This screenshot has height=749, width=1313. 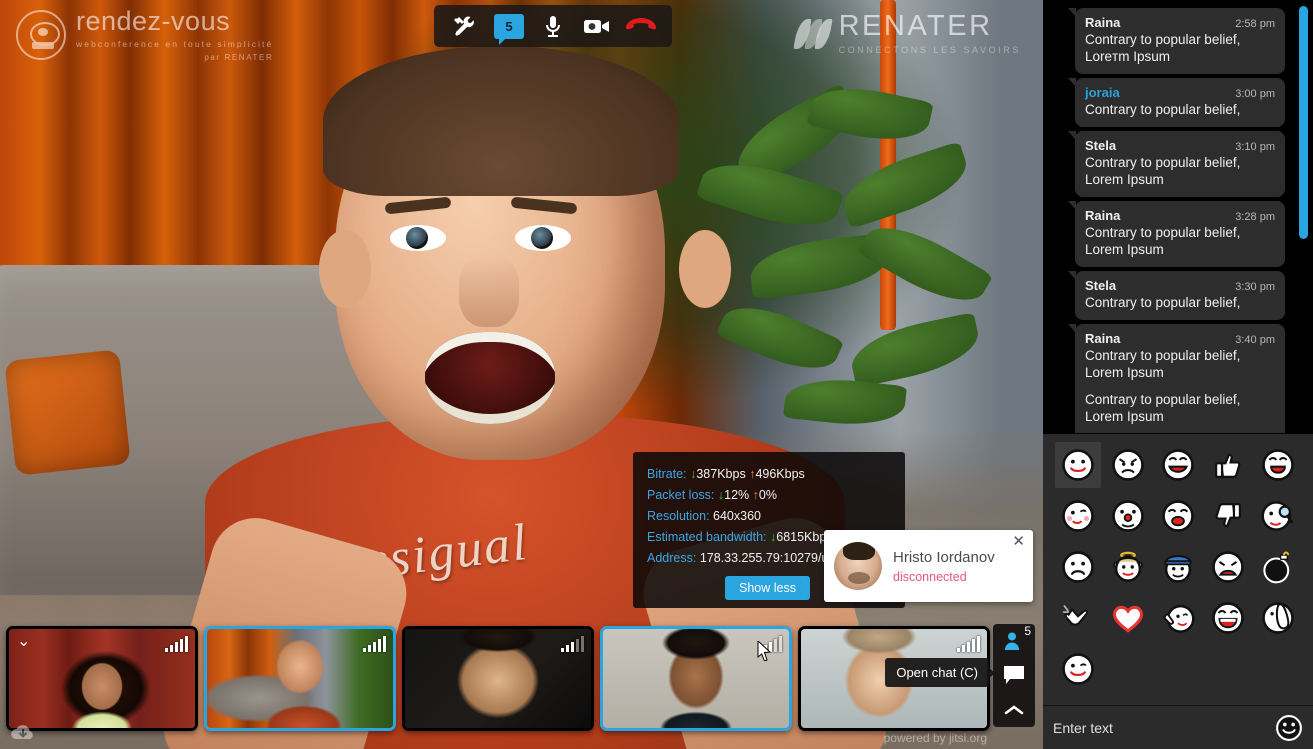 I want to click on detective-emoji, so click(x=1278, y=516).